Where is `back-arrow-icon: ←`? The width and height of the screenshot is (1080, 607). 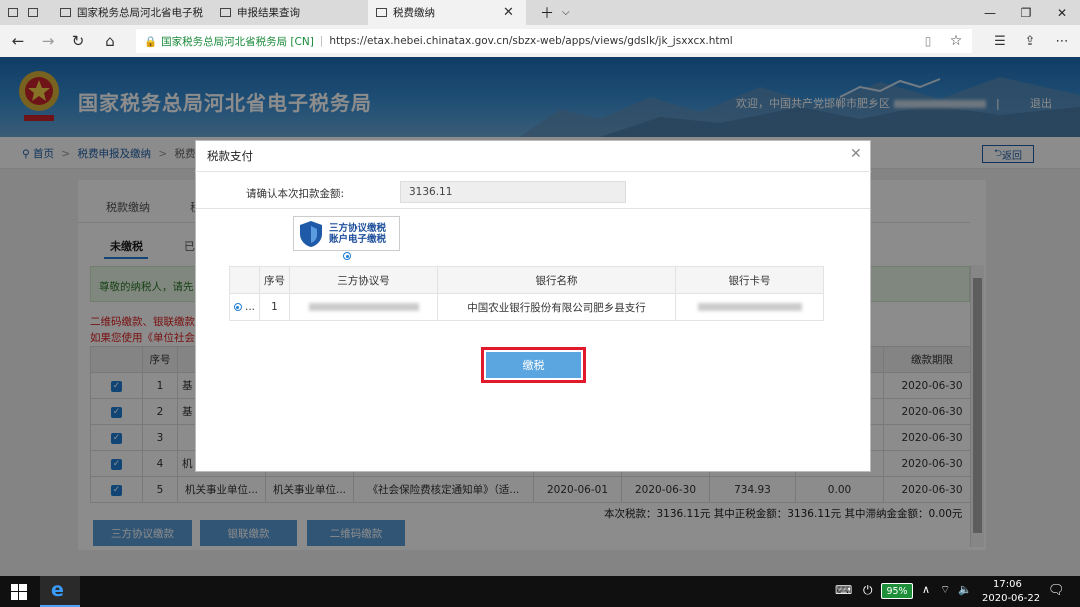 back-arrow-icon: ← is located at coordinates (18, 41).